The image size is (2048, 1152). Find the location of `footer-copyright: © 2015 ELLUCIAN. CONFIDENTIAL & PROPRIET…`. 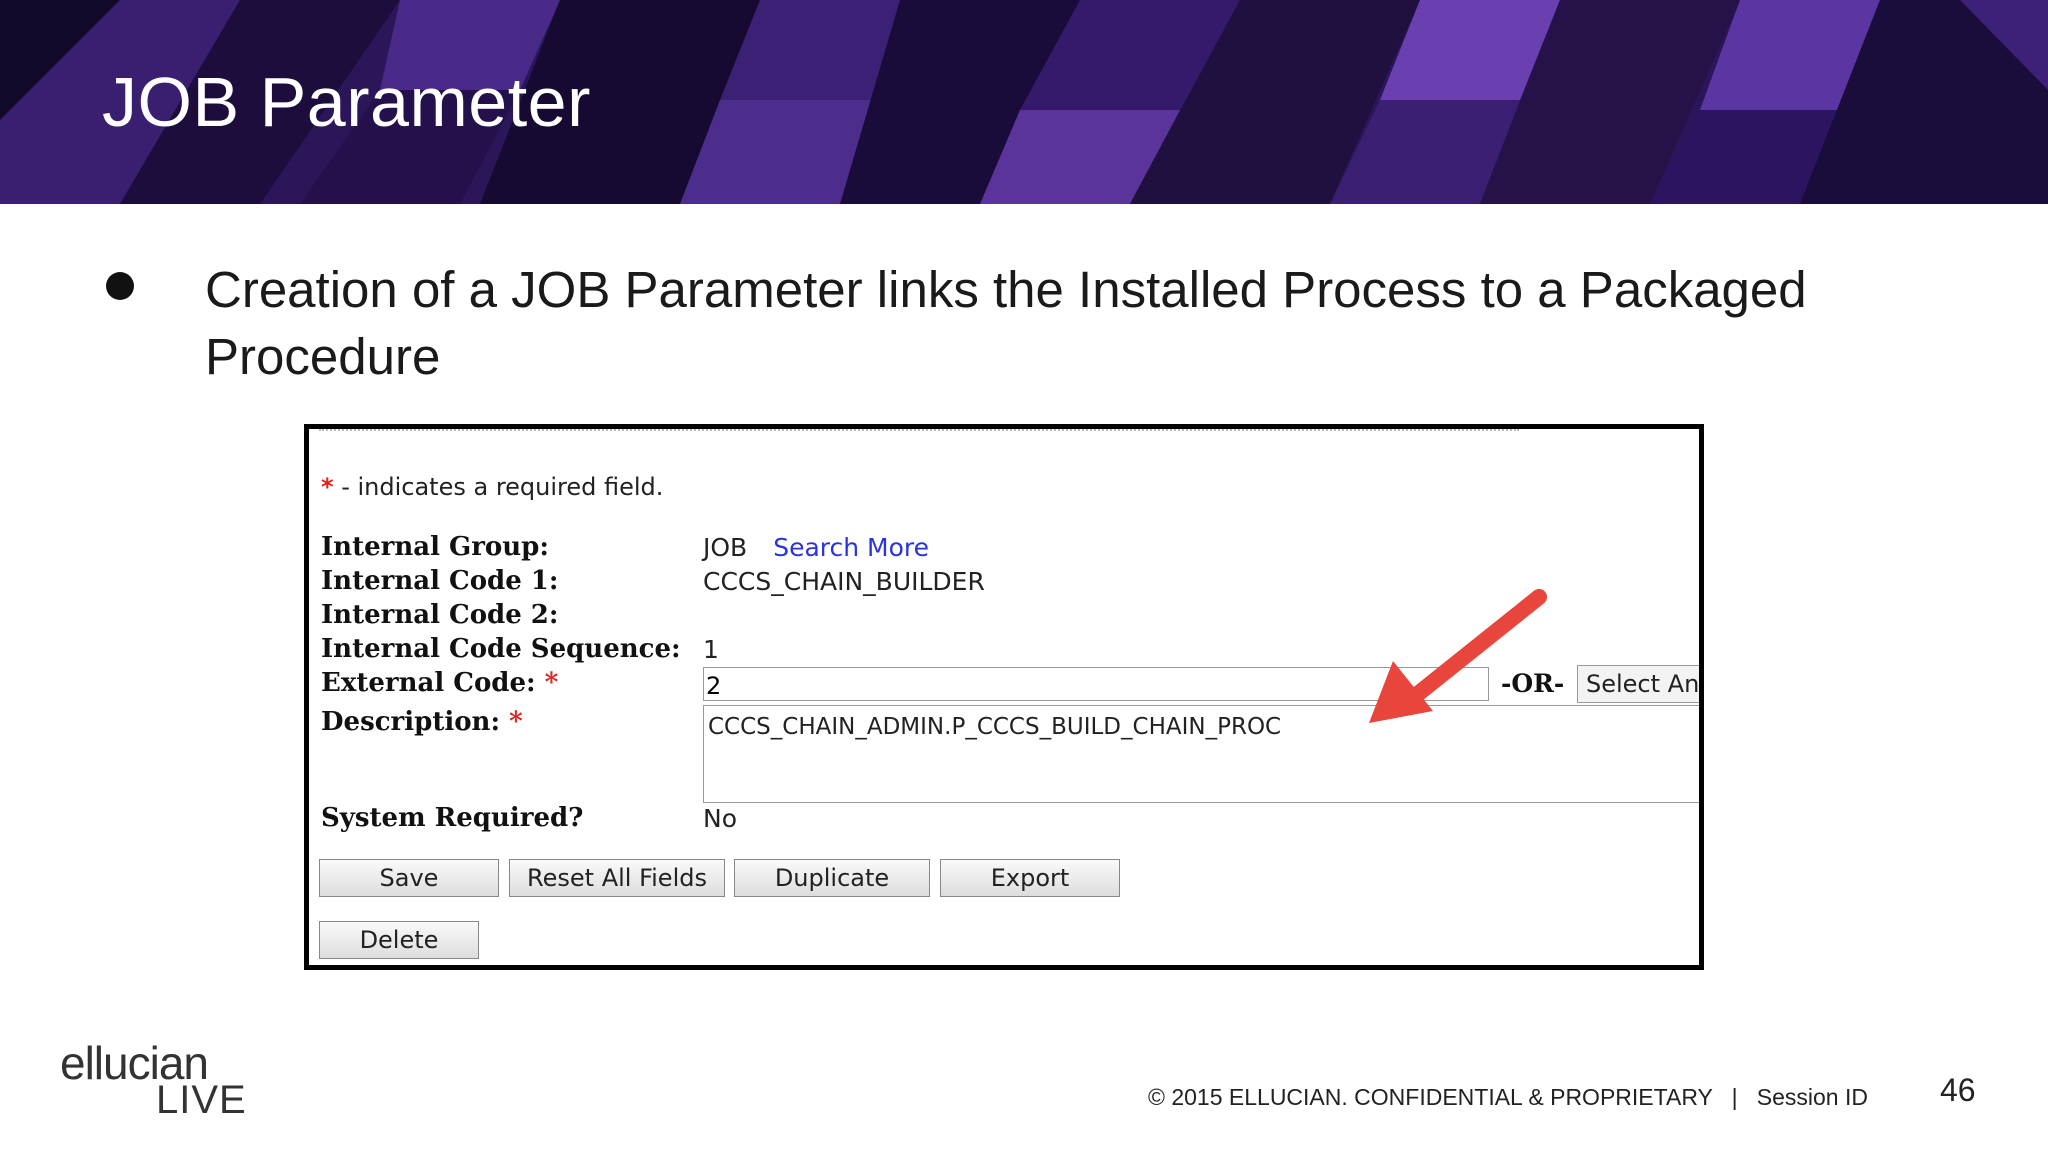

footer-copyright: © 2015 ELLUCIAN. CONFIDENTIAL & PROPRIET… is located at coordinates (1508, 1097).